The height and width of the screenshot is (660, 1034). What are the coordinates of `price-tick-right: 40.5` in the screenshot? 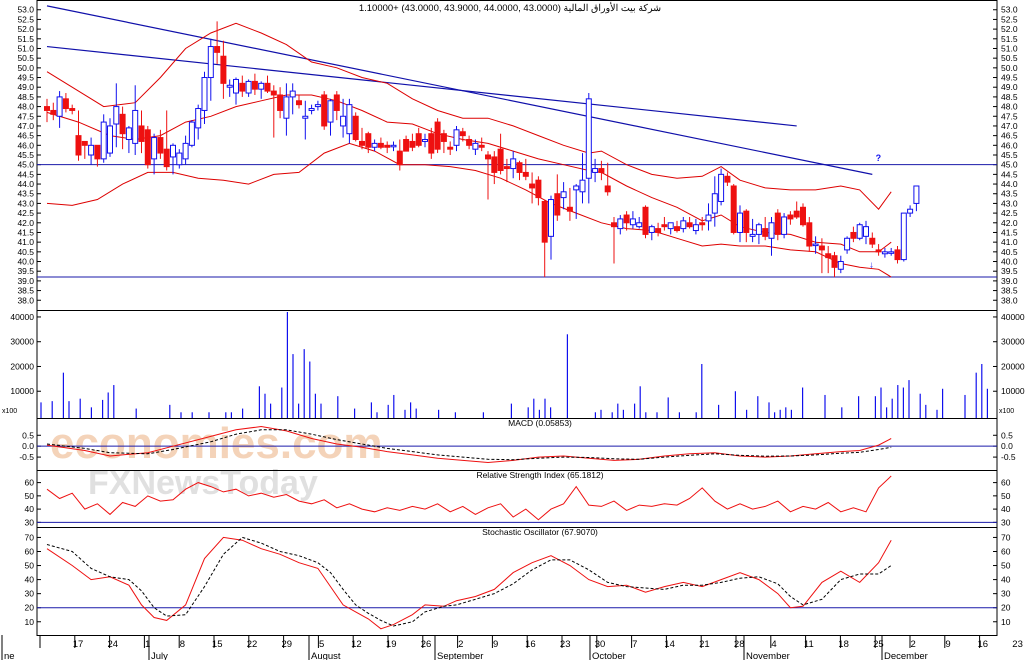 It's located at (1009, 252).